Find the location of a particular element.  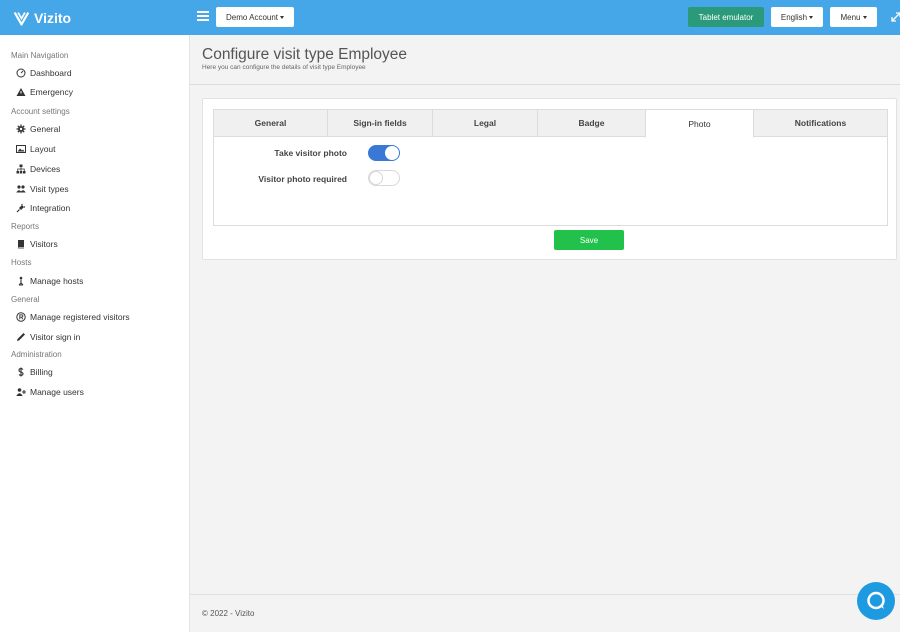

sidebar-item-layout: Layout is located at coordinates (36, 149).